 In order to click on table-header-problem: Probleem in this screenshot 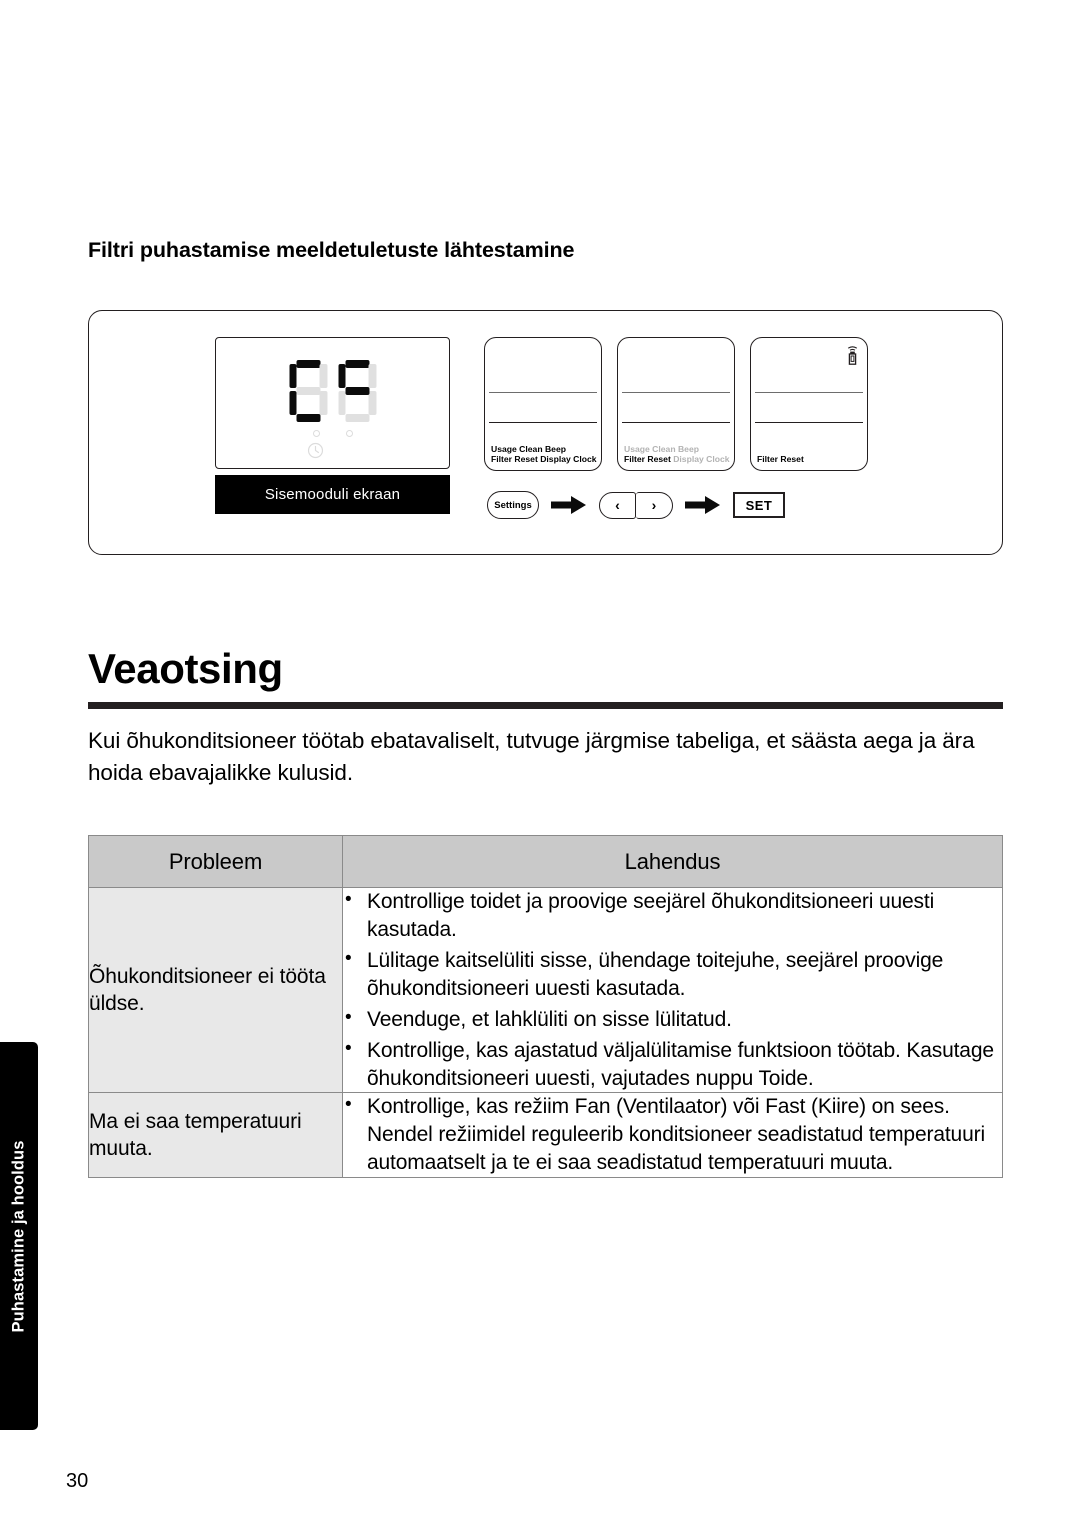, I will do `click(215, 861)`.